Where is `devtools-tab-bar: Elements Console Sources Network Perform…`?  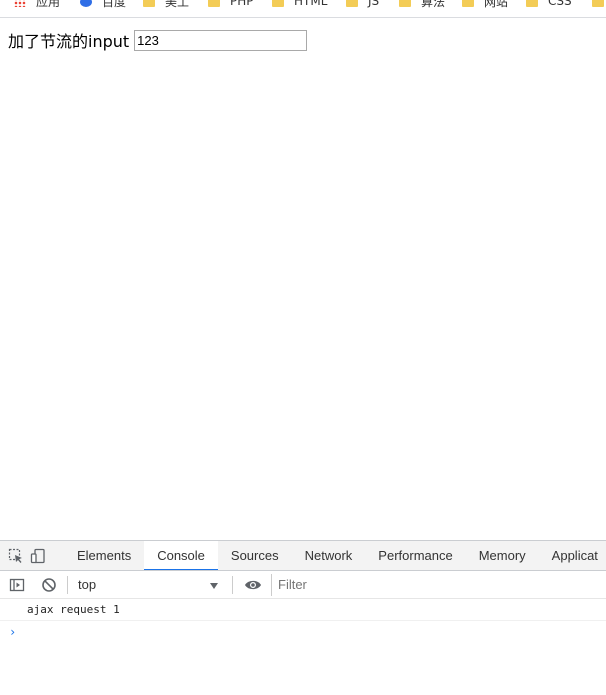
devtools-tab-bar: Elements Console Sources Network Perform… is located at coordinates (303, 556).